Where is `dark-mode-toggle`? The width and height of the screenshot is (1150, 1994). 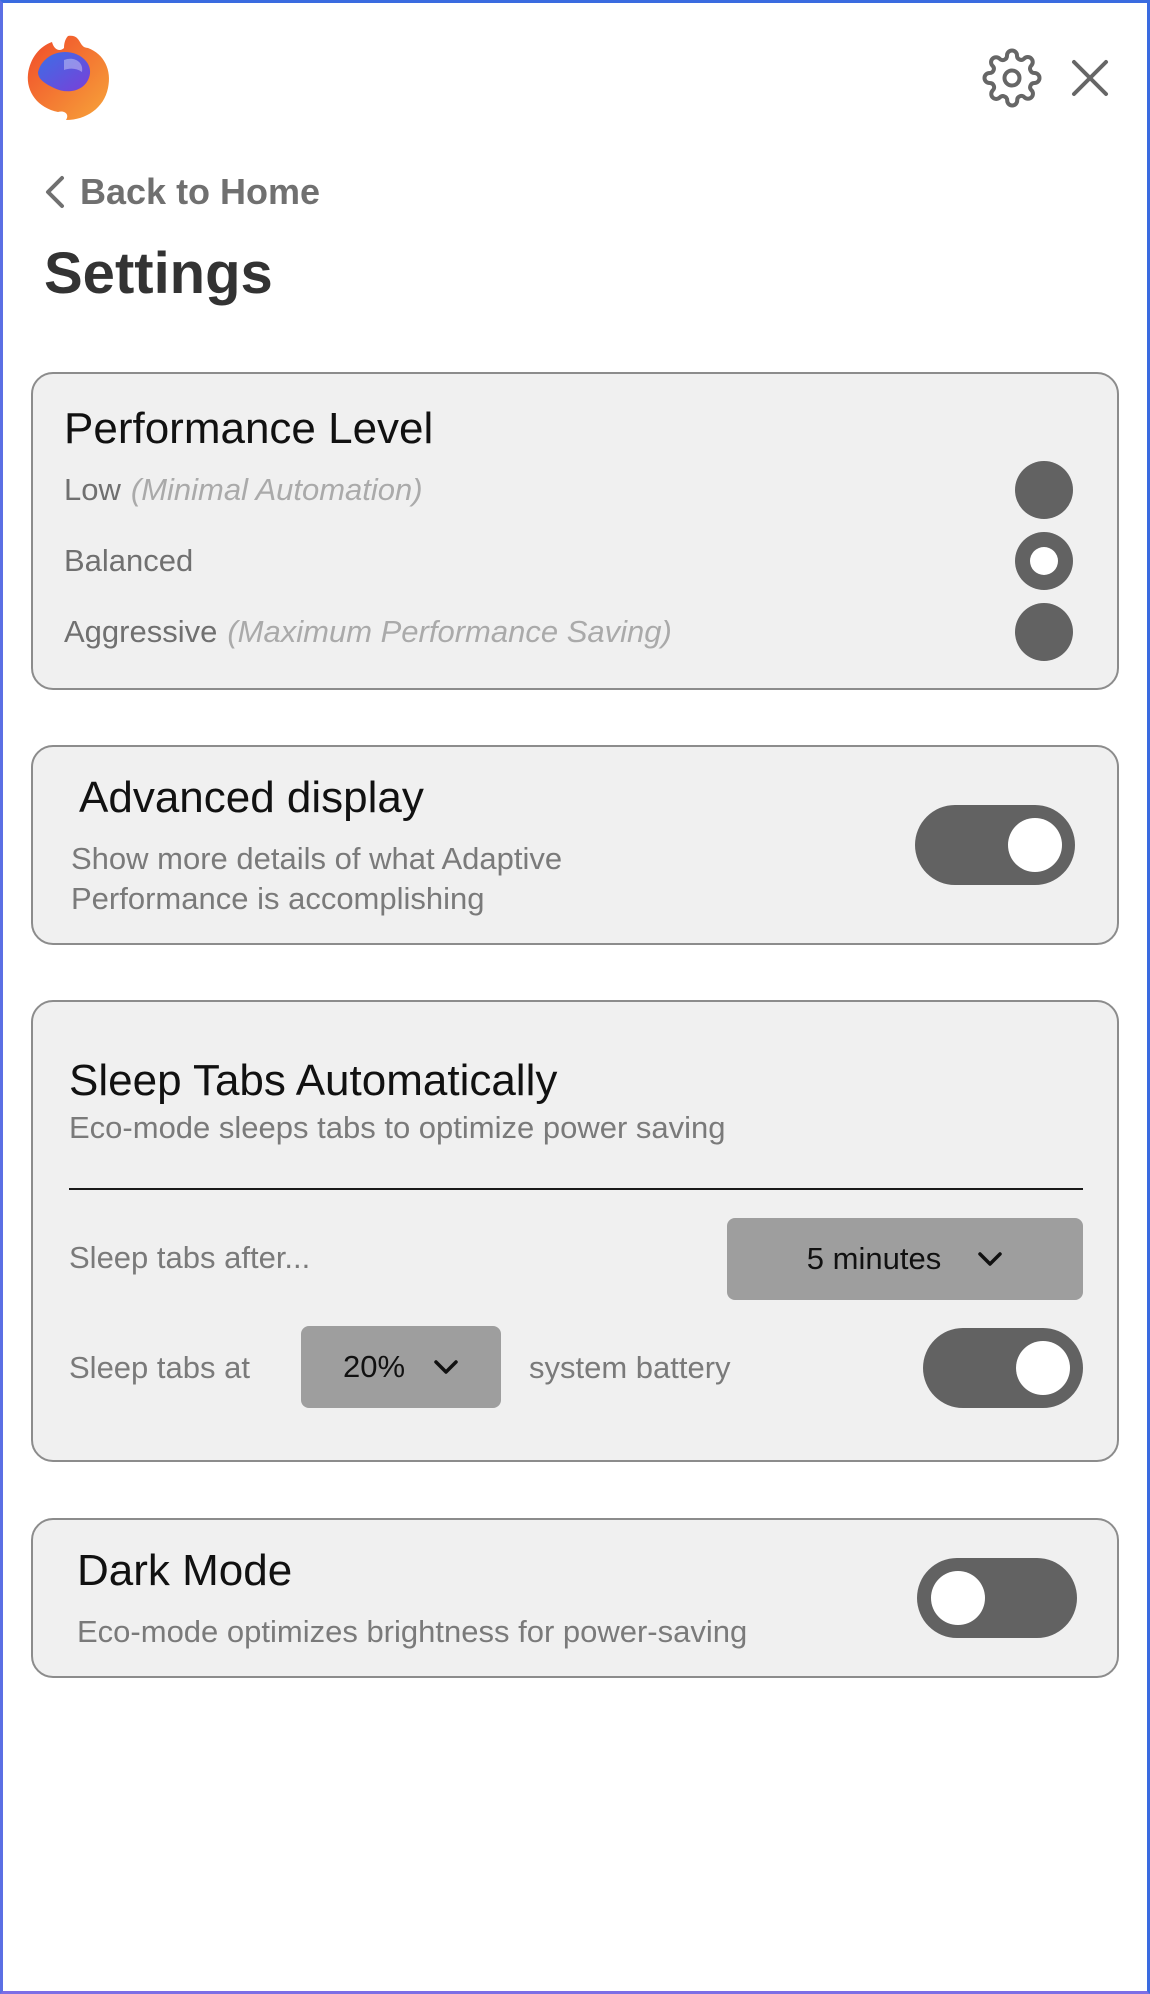
dark-mode-toggle is located at coordinates (997, 1598).